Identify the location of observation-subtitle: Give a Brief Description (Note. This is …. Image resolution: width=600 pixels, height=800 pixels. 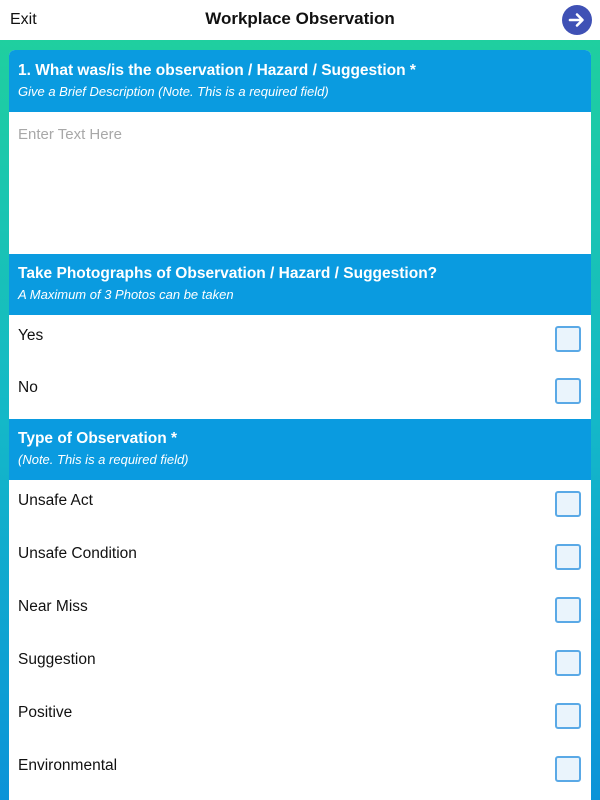
(173, 91).